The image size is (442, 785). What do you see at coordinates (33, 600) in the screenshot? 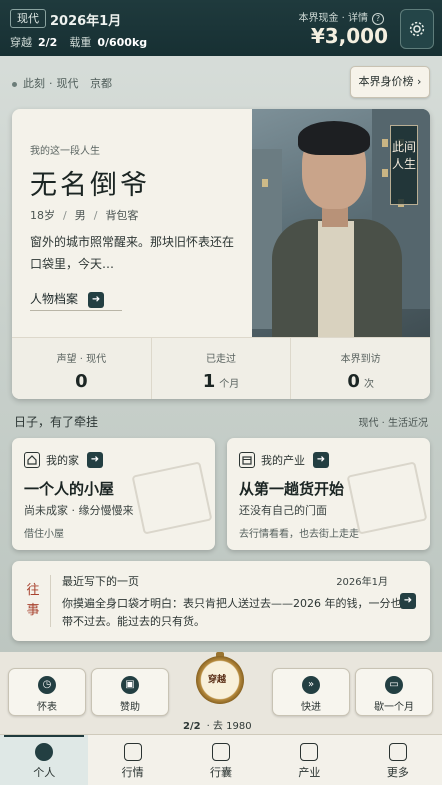
I see `journal-side-label: 往事` at bounding box center [33, 600].